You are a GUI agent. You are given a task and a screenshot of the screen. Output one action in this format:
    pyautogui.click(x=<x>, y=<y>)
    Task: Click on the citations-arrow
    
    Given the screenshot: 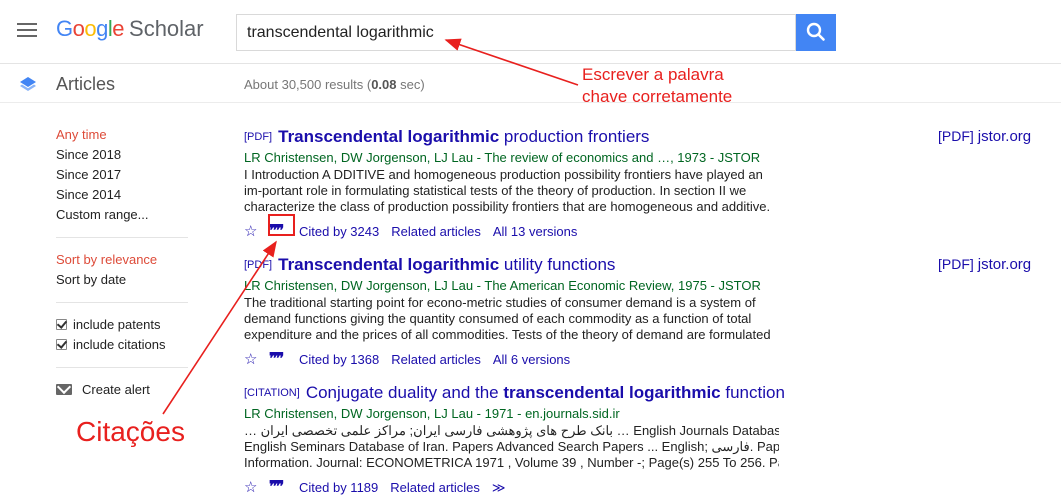 What is the action you would take?
    pyautogui.click(x=219, y=327)
    